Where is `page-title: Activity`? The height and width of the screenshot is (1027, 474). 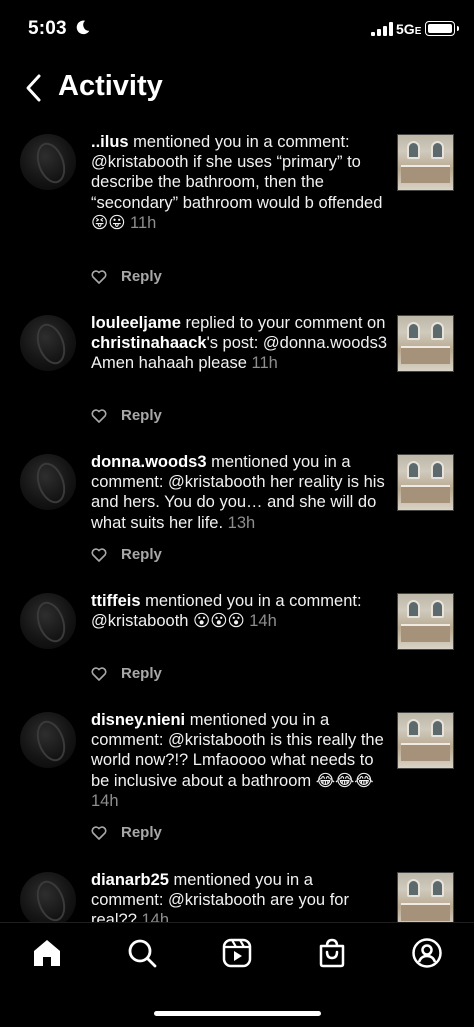 page-title: Activity is located at coordinates (110, 86).